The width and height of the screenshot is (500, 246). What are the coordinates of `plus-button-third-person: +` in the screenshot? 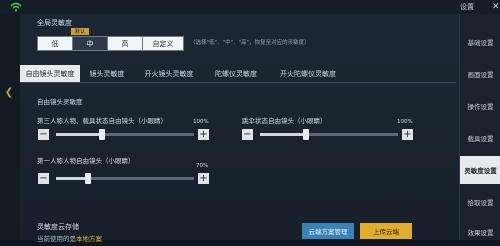 It's located at (203, 134).